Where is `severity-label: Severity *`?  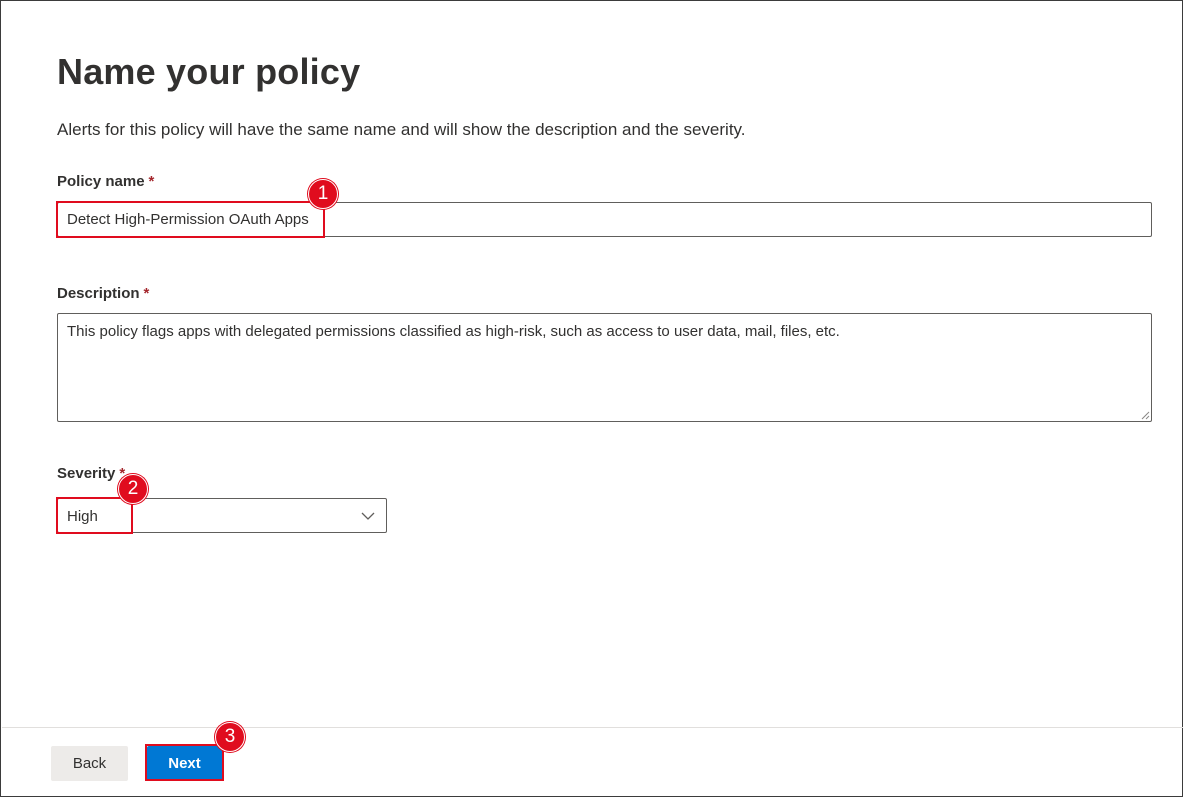 severity-label: Severity * is located at coordinates (91, 473).